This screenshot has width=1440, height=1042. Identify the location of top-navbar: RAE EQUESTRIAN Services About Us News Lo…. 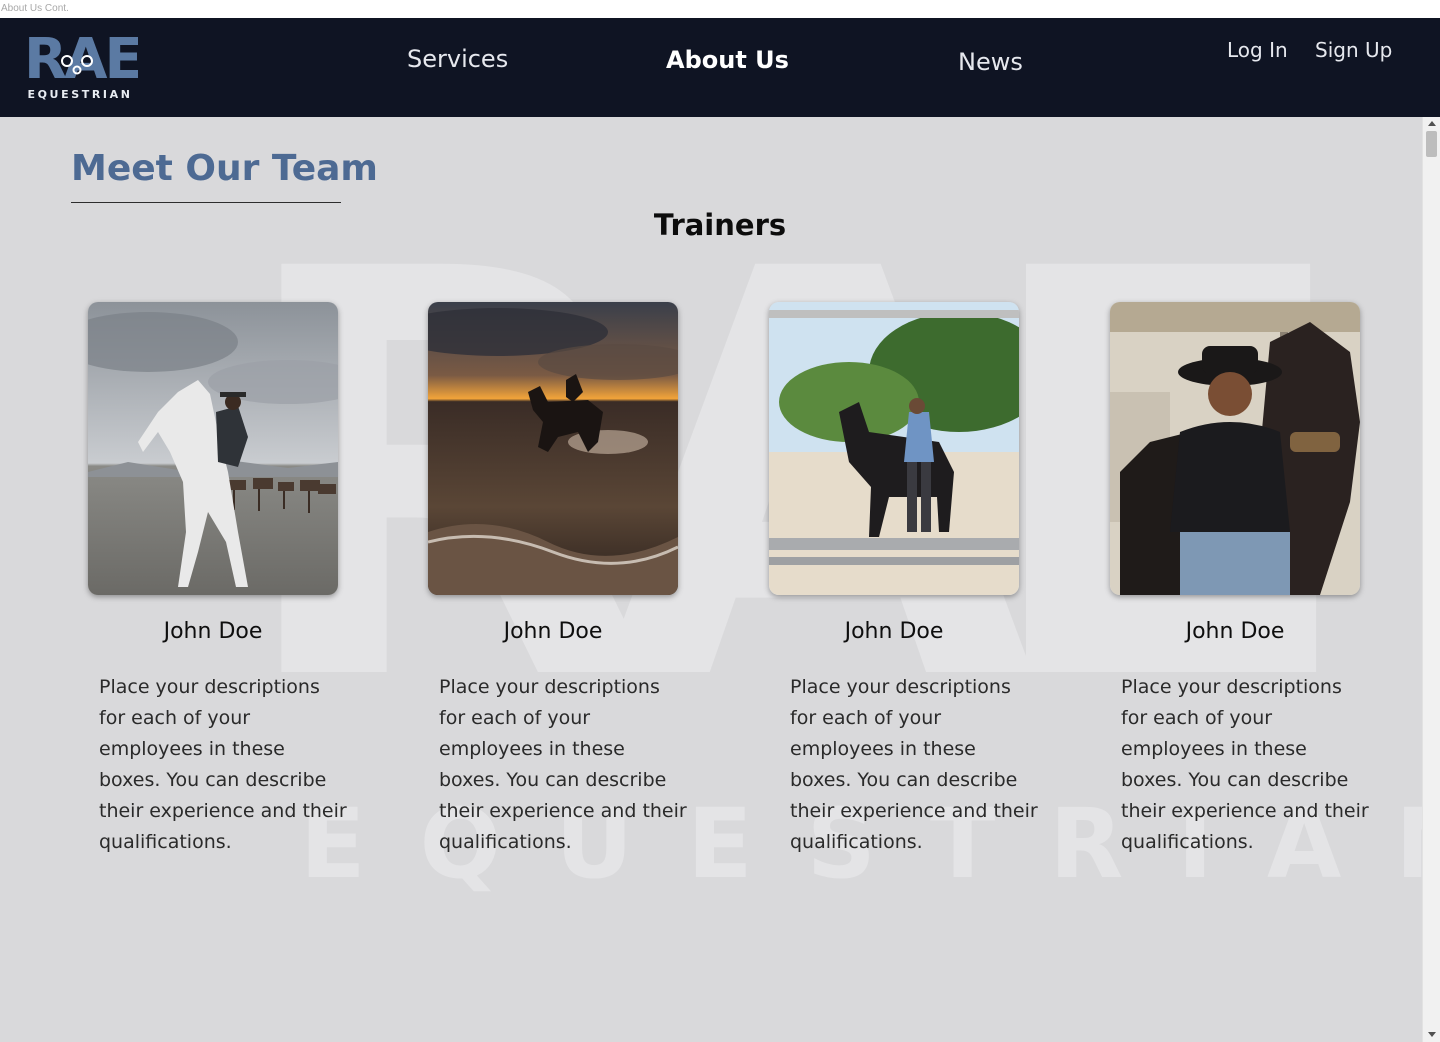
(720, 67).